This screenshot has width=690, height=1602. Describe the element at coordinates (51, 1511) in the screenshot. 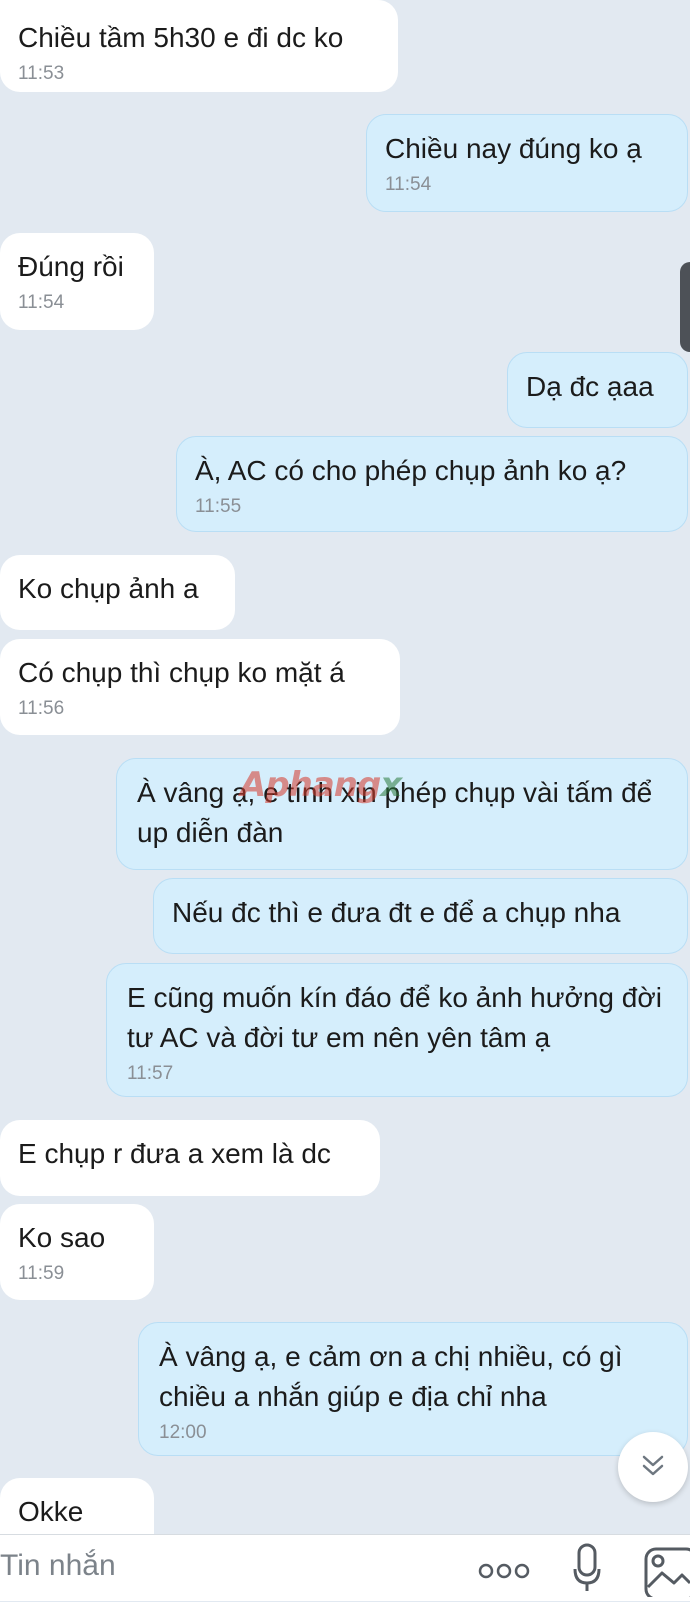

I see `message-text: Okke` at that location.